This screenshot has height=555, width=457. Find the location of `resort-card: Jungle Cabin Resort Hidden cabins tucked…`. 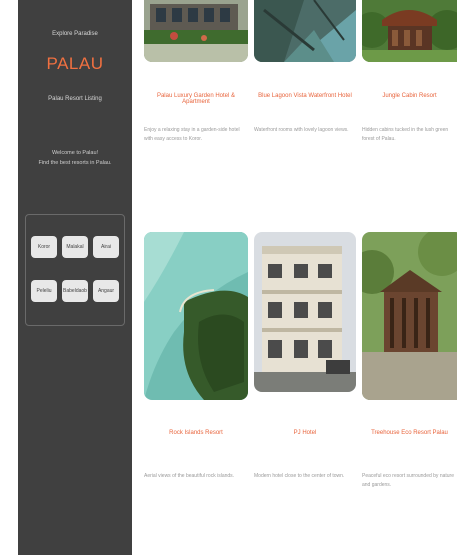

resort-card: Jungle Cabin Resort Hidden cabins tucked… is located at coordinates (409, 90).